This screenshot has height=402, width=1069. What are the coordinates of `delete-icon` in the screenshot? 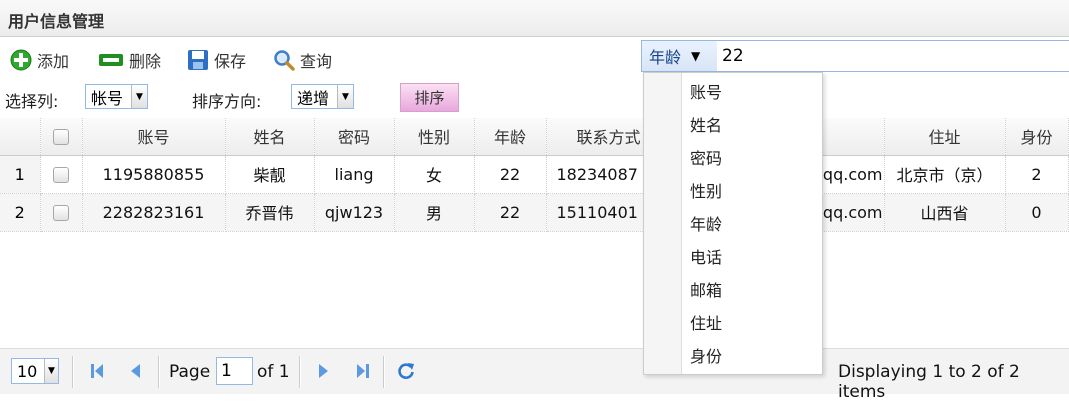 It's located at (111, 60).